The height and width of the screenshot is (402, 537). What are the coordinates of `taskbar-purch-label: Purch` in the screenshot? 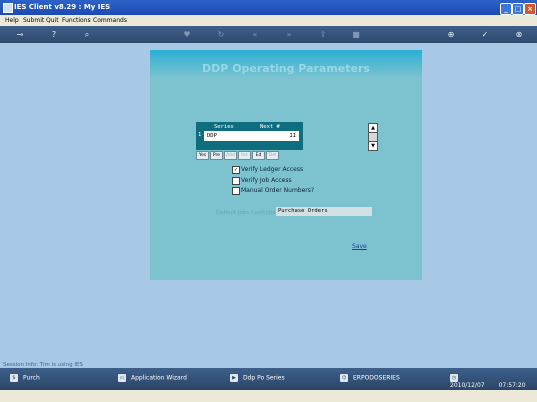 It's located at (31, 378).